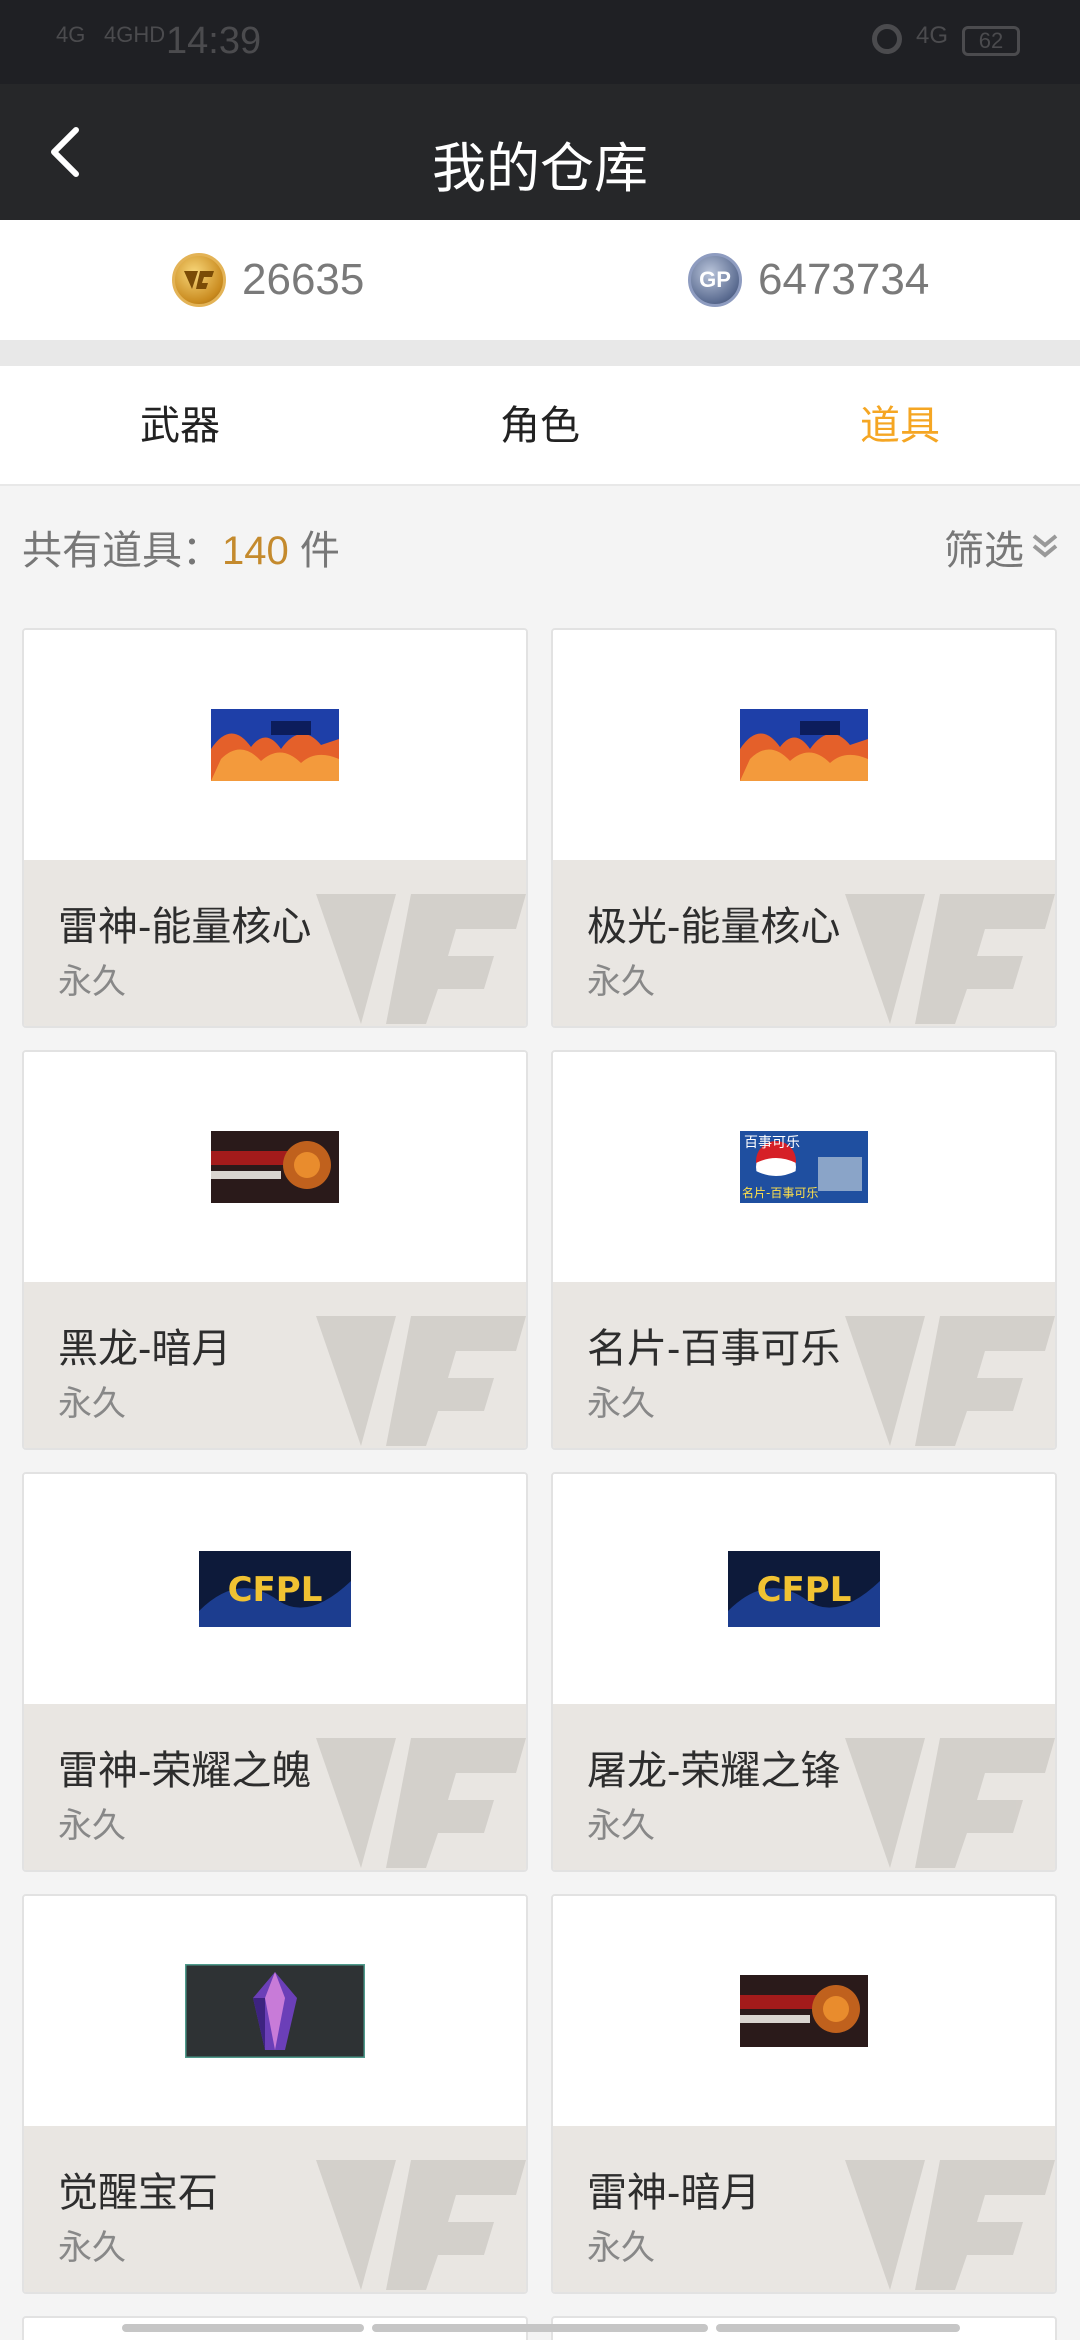 Image resolution: width=1080 pixels, height=2340 pixels. I want to click on signal-icon: 4G, so click(71, 34).